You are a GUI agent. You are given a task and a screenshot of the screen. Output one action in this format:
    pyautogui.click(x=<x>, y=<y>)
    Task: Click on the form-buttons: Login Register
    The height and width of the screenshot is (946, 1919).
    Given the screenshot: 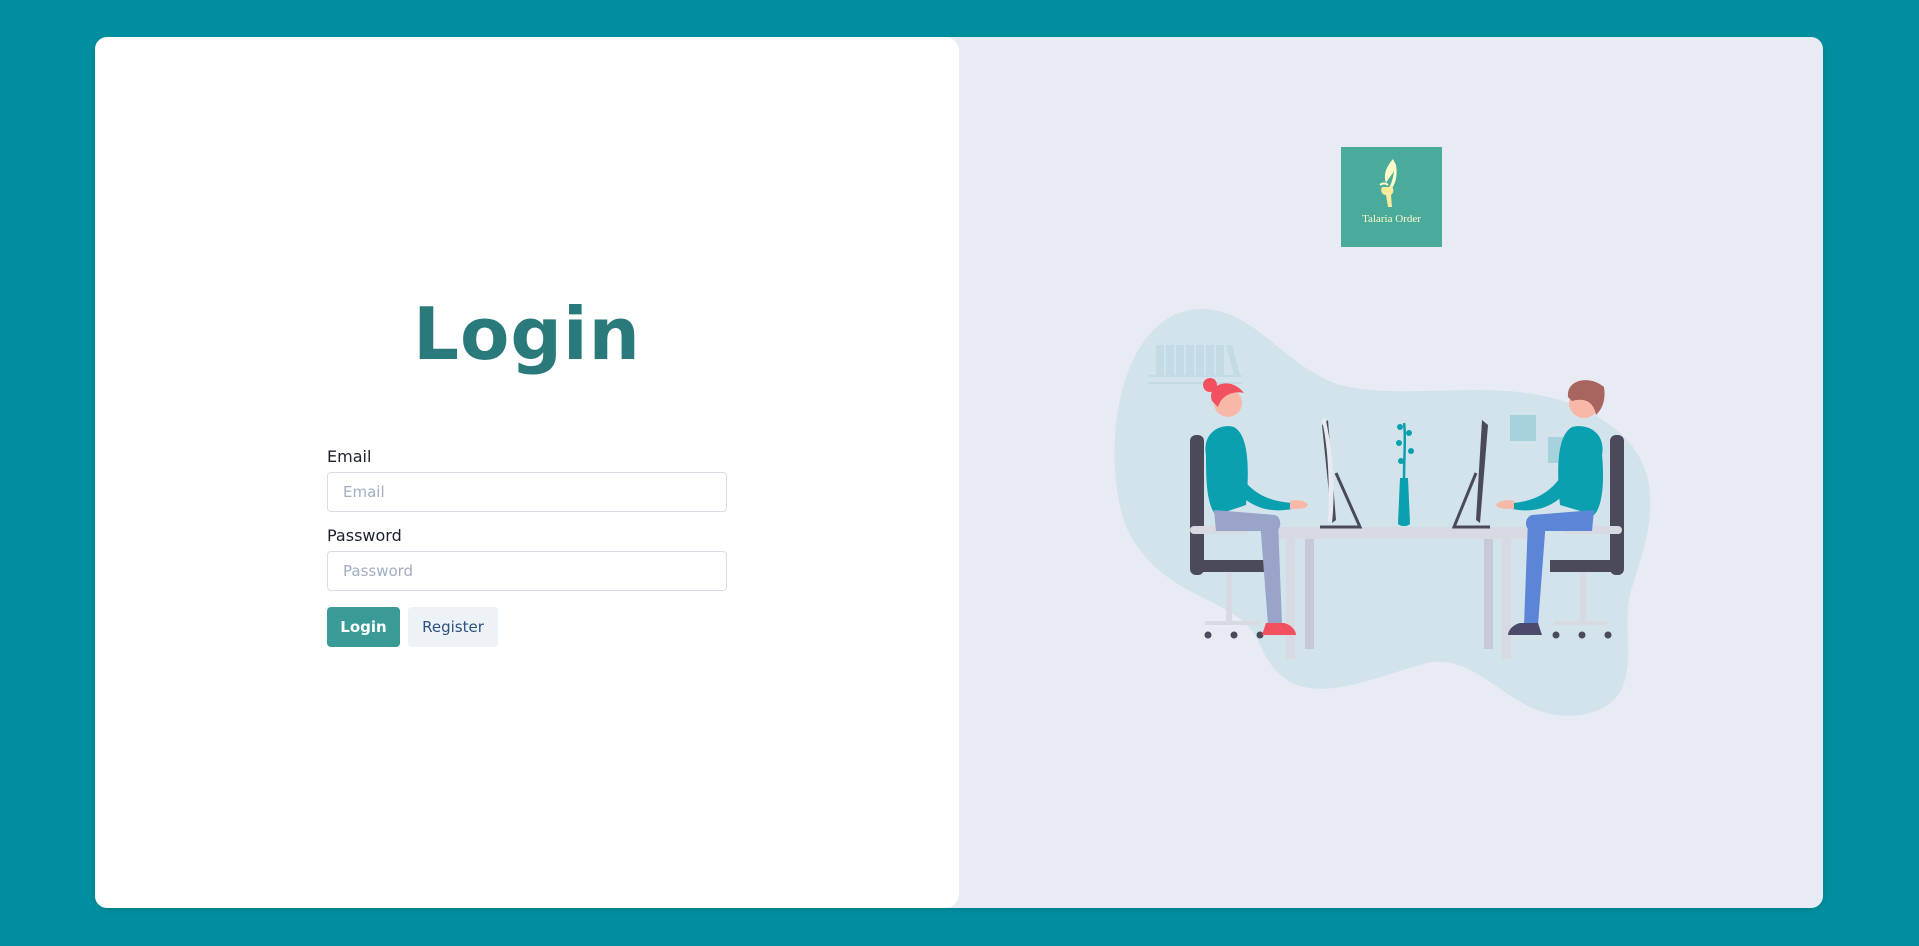 What is the action you would take?
    pyautogui.click(x=527, y=627)
    